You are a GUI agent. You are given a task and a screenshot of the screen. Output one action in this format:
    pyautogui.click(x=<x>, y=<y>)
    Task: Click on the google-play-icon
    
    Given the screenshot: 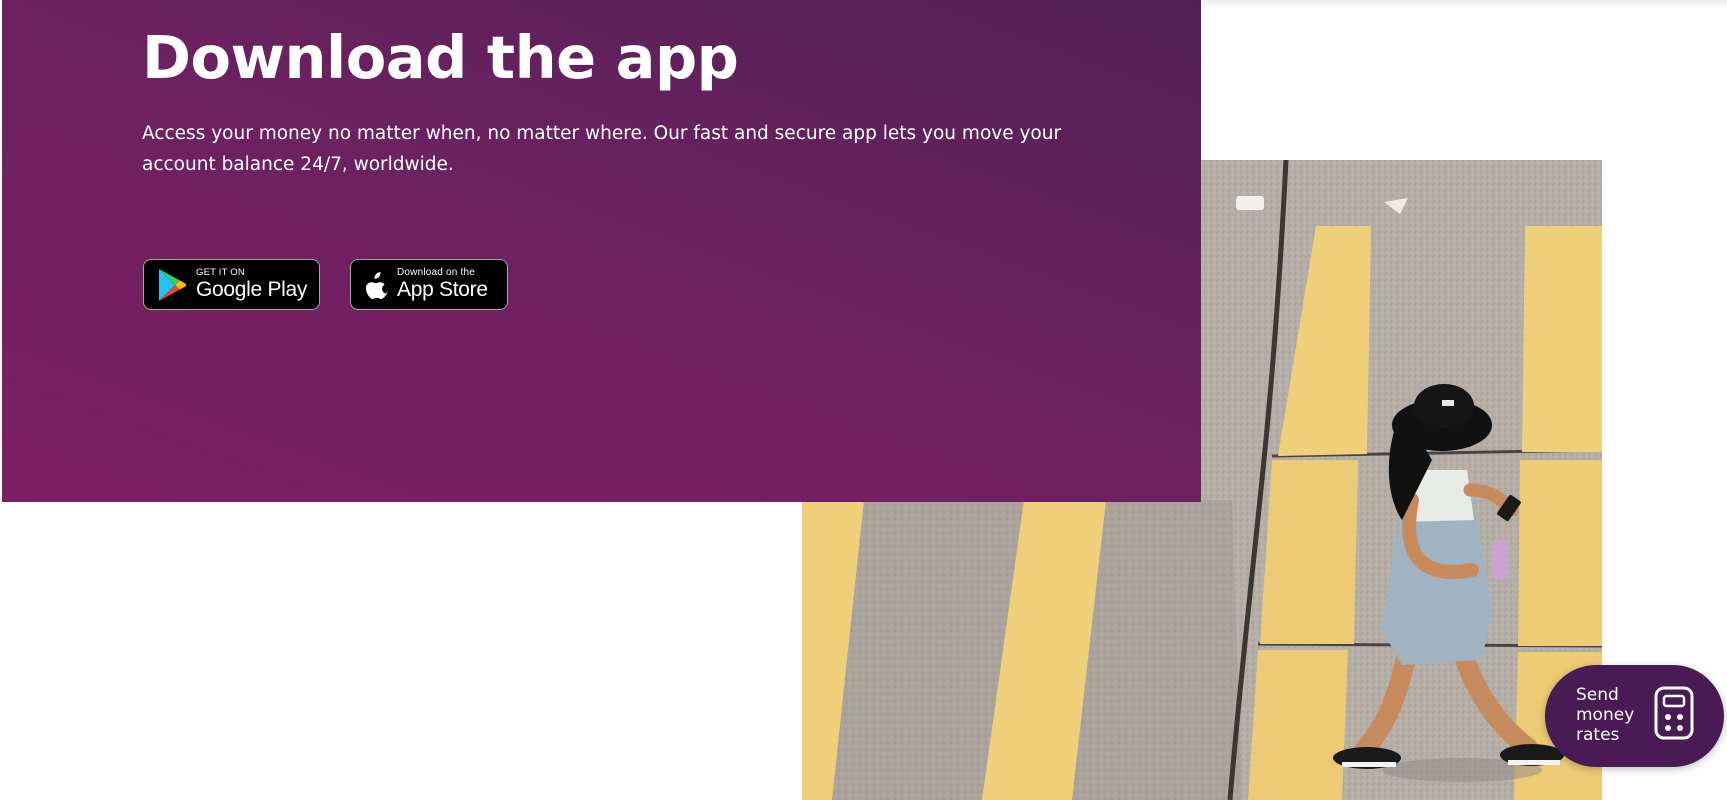 What is the action you would take?
    pyautogui.click(x=172, y=285)
    